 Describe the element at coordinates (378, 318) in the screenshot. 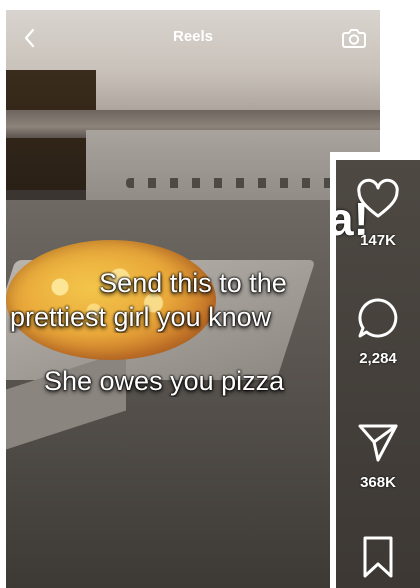

I see `comment-bubble-icon` at that location.